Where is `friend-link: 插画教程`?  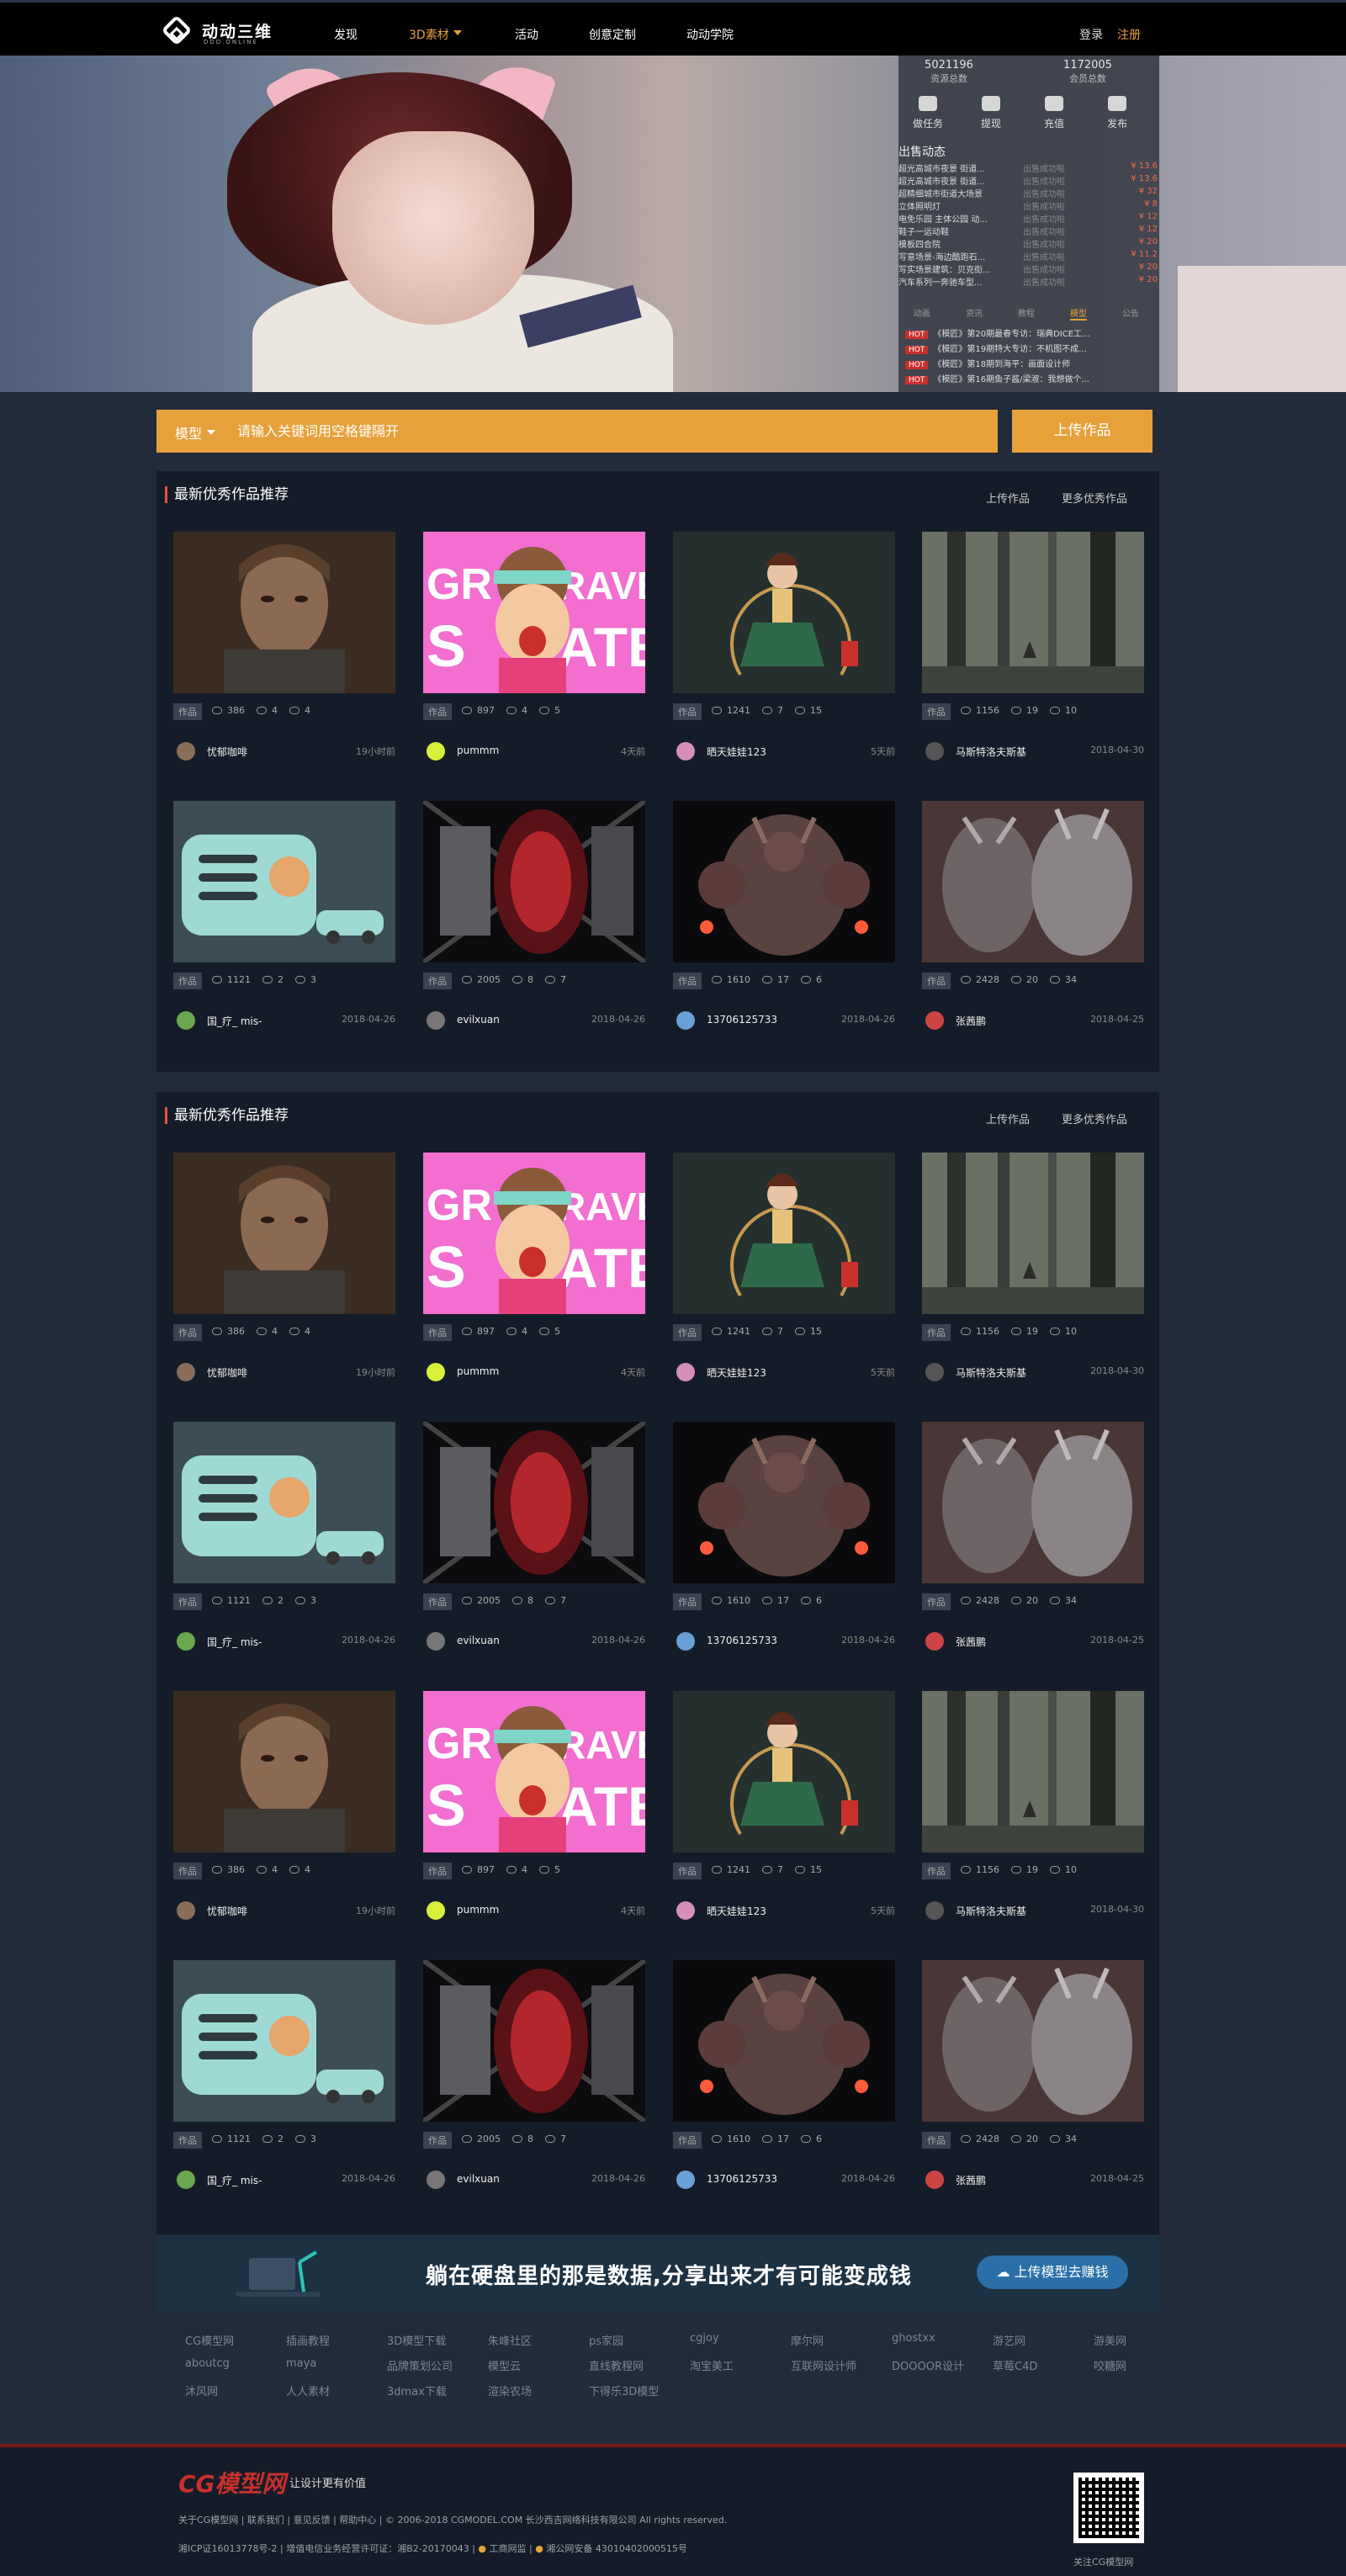 friend-link: 插画教程 is located at coordinates (308, 2340).